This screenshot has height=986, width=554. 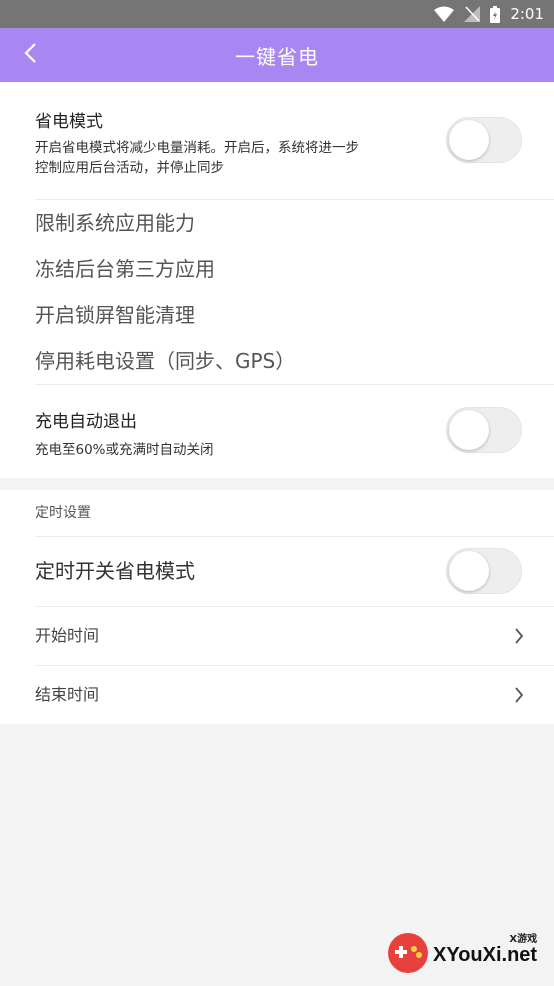 What do you see at coordinates (444, 14) in the screenshot?
I see `wifi-icon` at bounding box center [444, 14].